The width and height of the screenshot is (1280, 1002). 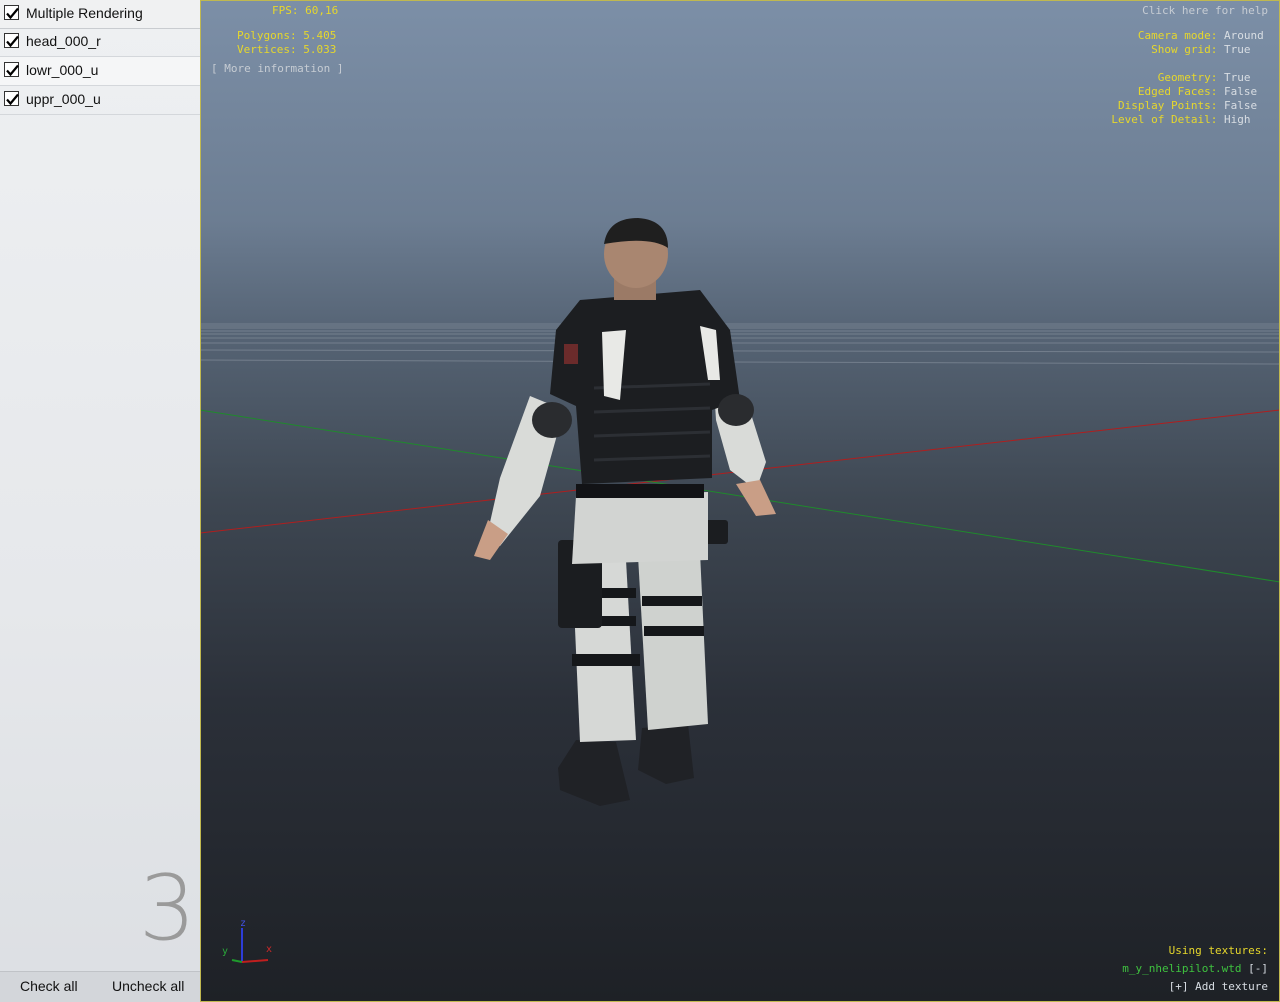 I want to click on ground-grid, so click(x=740, y=344).